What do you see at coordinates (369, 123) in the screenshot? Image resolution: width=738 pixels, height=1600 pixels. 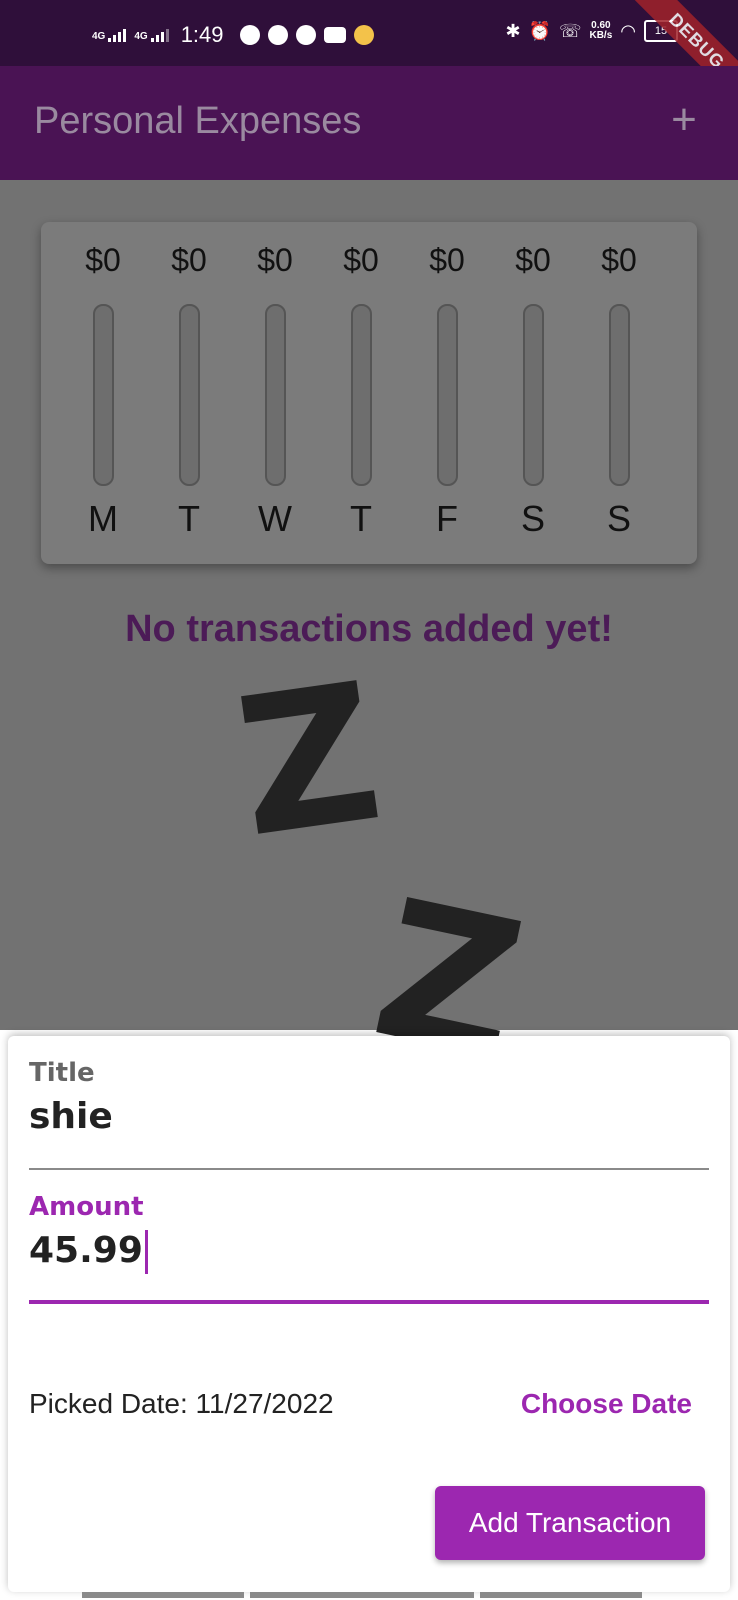 I see `app-bar: Personal Expenses +` at bounding box center [369, 123].